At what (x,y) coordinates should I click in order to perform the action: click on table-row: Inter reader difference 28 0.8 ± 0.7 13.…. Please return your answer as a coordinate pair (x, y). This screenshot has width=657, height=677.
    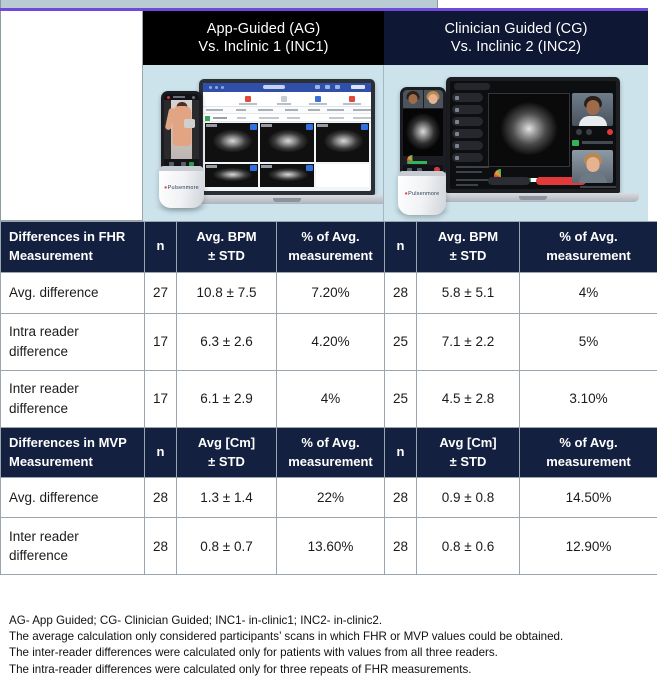
    Looking at the image, I should click on (328, 546).